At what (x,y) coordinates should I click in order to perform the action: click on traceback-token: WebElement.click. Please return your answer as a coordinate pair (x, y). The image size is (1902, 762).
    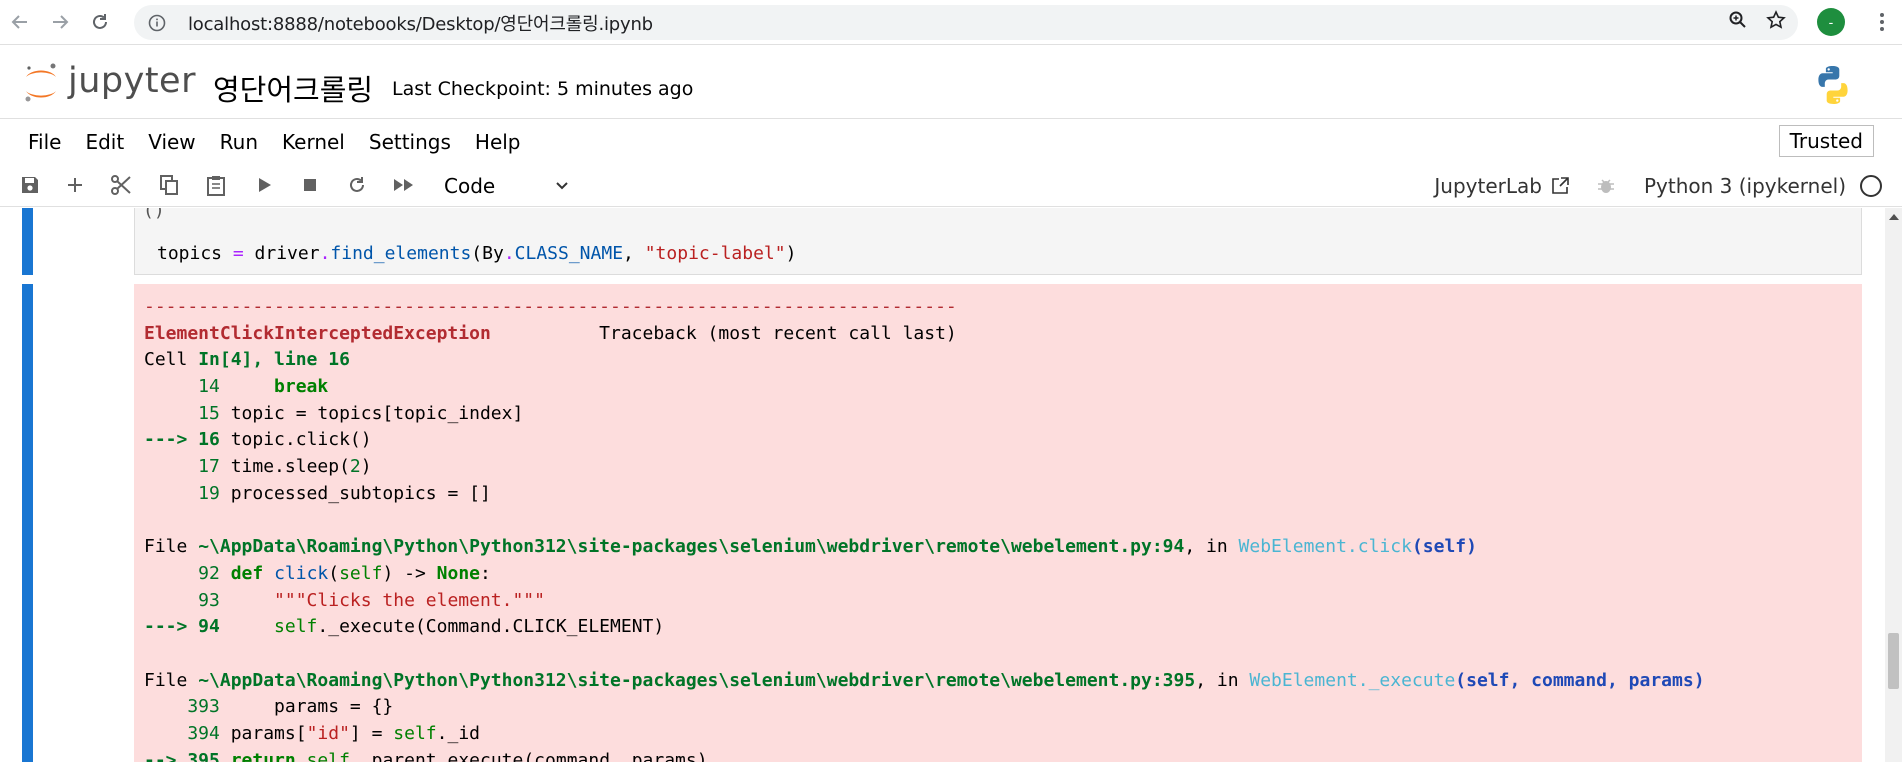
    Looking at the image, I should click on (1325, 547).